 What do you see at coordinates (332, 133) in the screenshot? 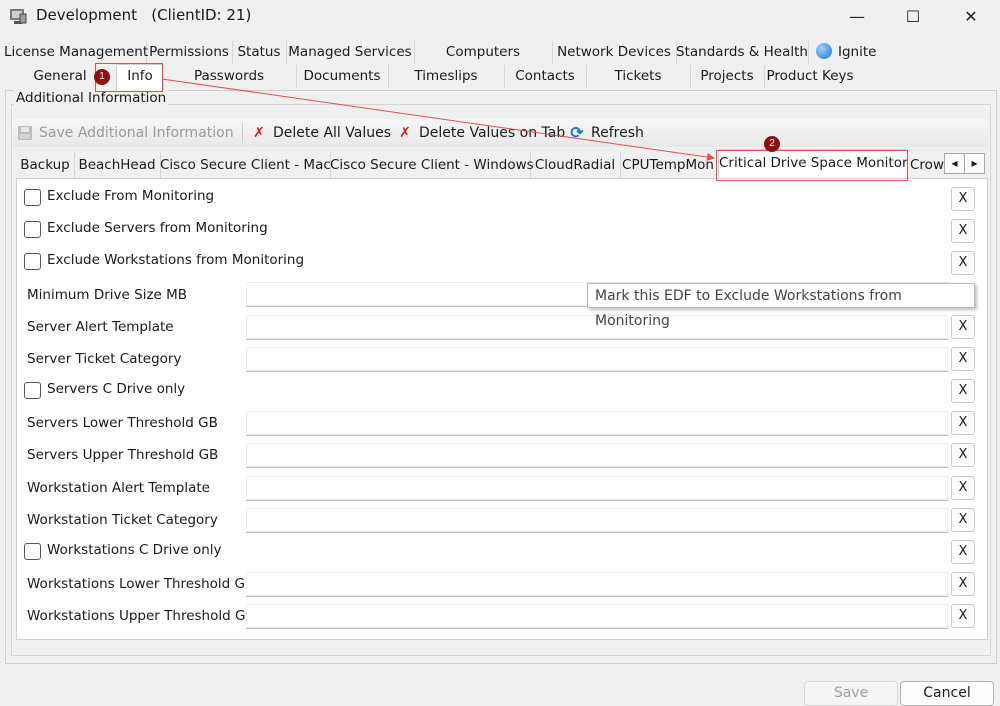
I see `delete-all-values-label: Delete All Values` at bounding box center [332, 133].